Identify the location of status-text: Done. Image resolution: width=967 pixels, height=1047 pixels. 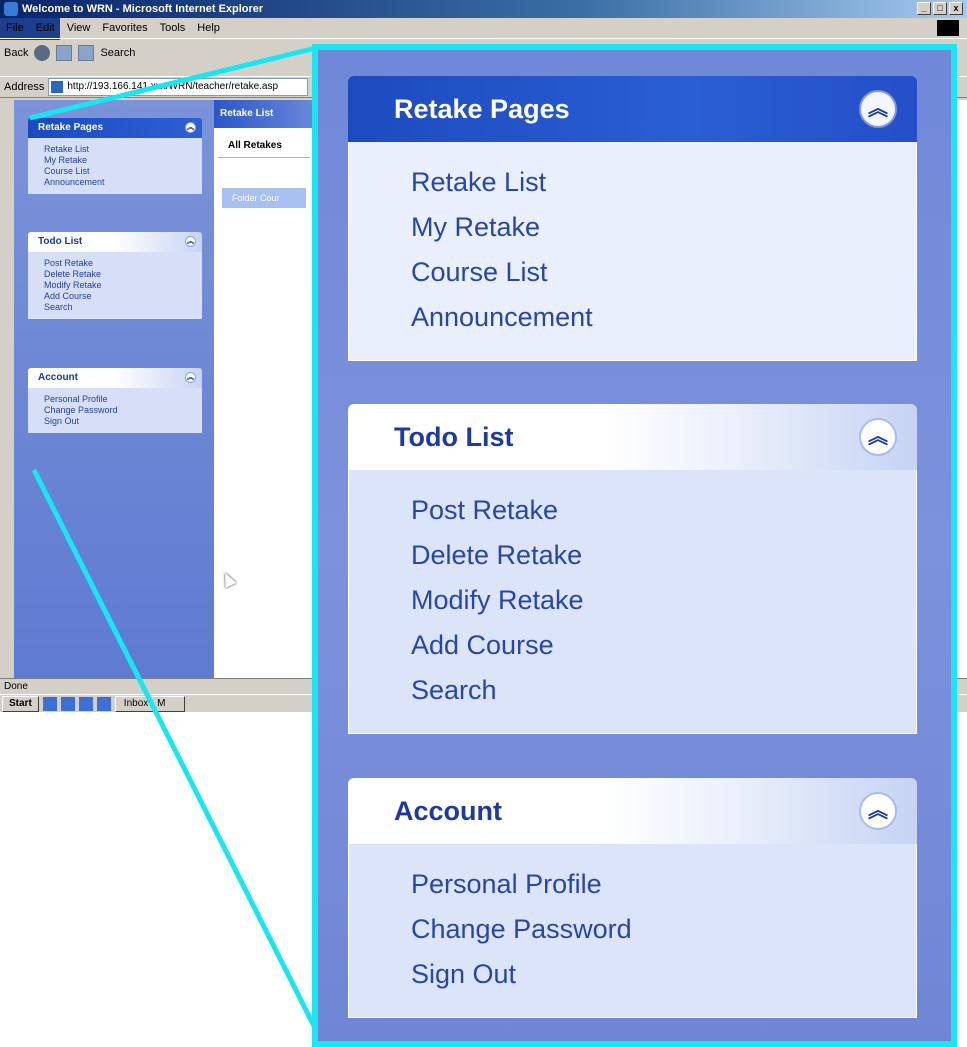
(16, 686).